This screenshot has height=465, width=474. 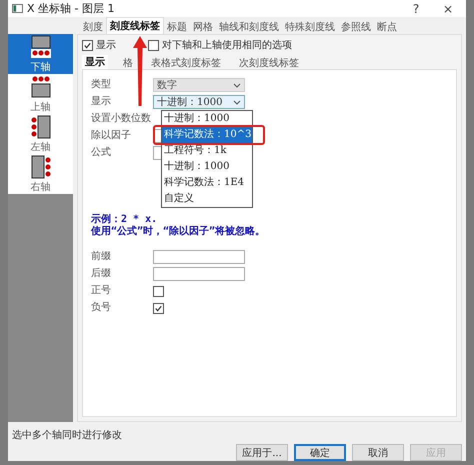 I want to click on field-label: 设置小数位数, so click(x=121, y=119).